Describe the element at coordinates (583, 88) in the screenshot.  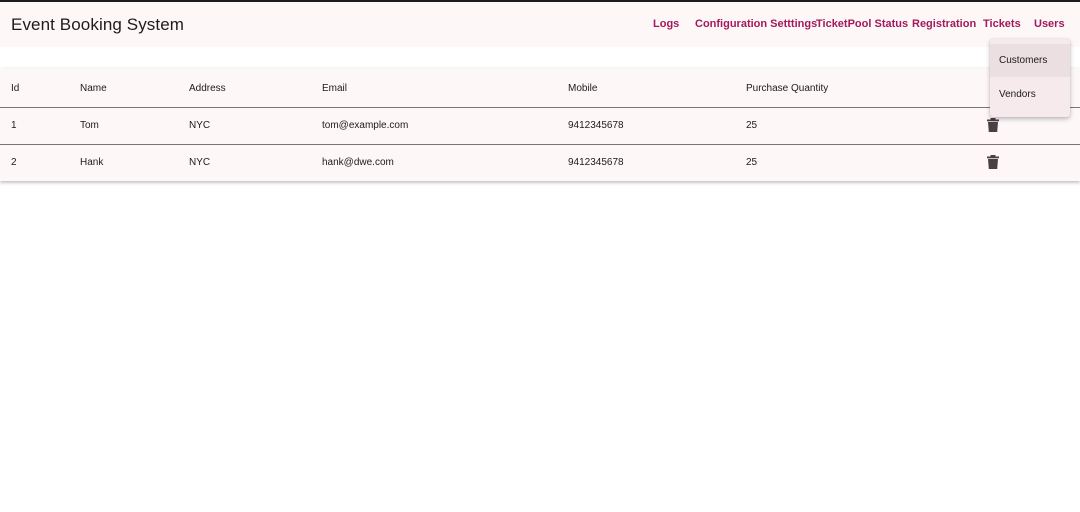
I see `column-header-mobile: Mobile` at that location.